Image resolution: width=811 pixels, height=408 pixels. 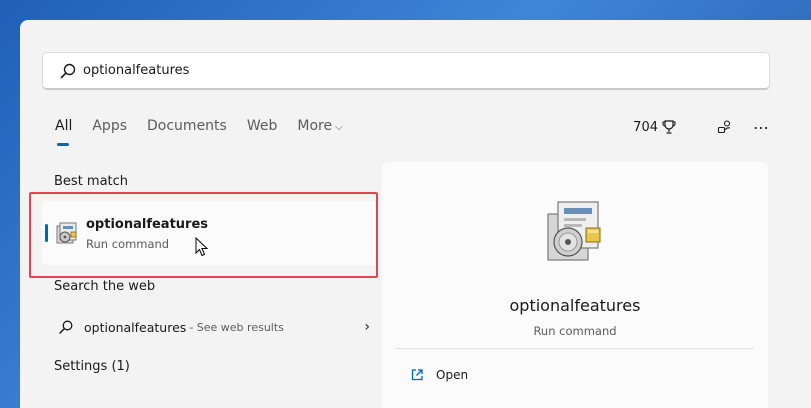 What do you see at coordinates (63, 132) in the screenshot?
I see `tab-all: All` at bounding box center [63, 132].